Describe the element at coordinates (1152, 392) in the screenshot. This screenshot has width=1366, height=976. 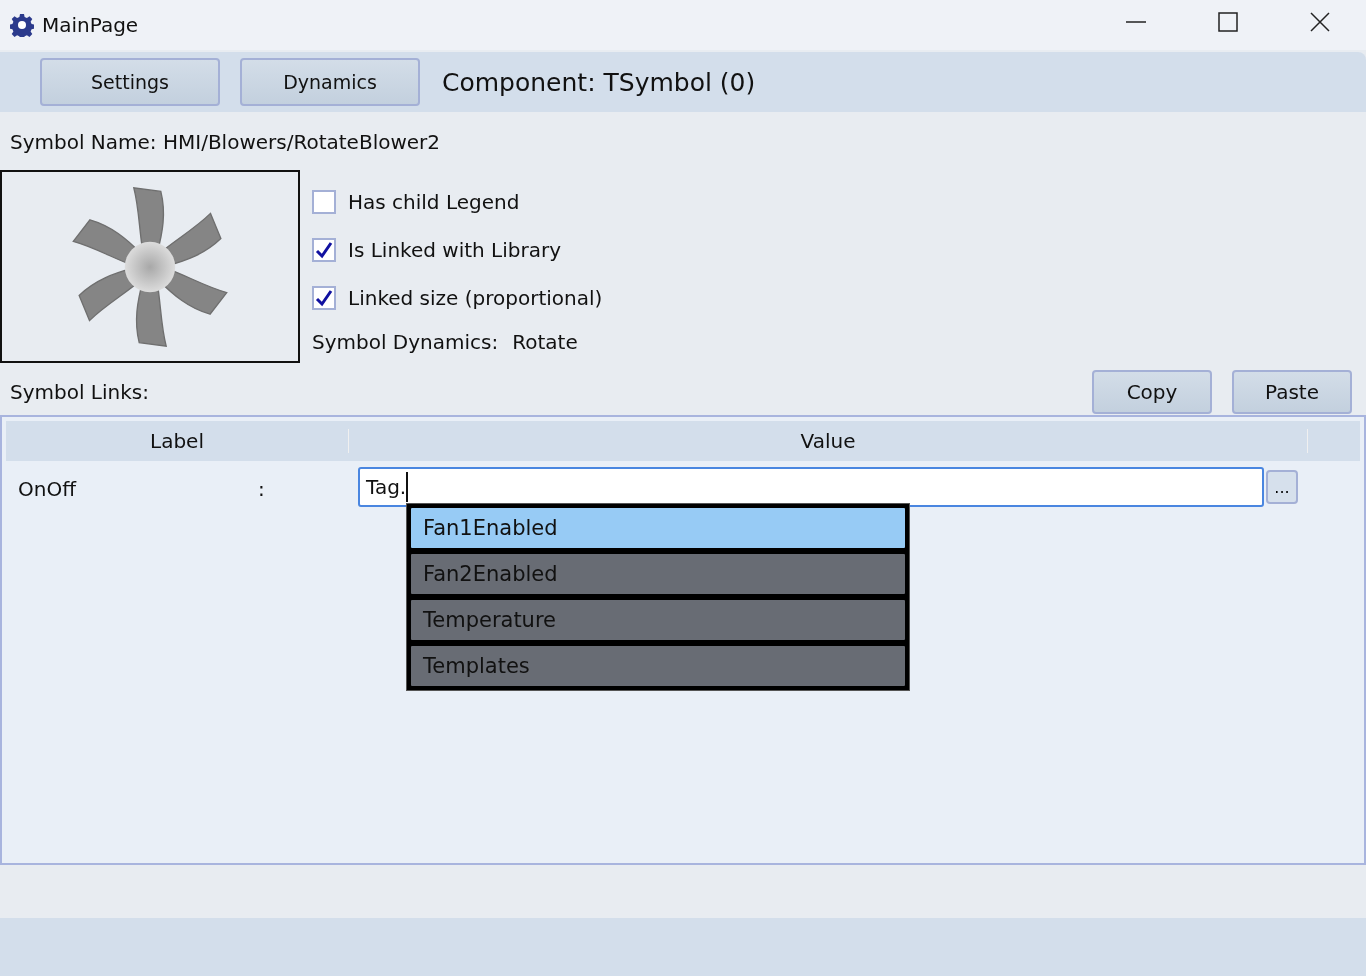
I see `action-button: Copy` at that location.